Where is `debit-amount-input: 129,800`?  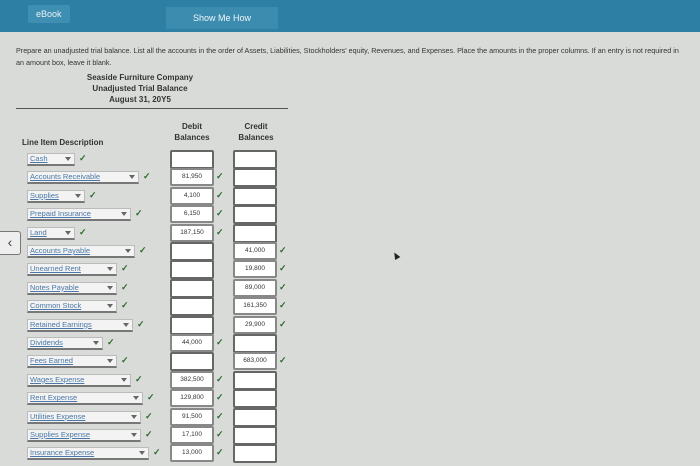
debit-amount-input: 129,800 is located at coordinates (192, 398).